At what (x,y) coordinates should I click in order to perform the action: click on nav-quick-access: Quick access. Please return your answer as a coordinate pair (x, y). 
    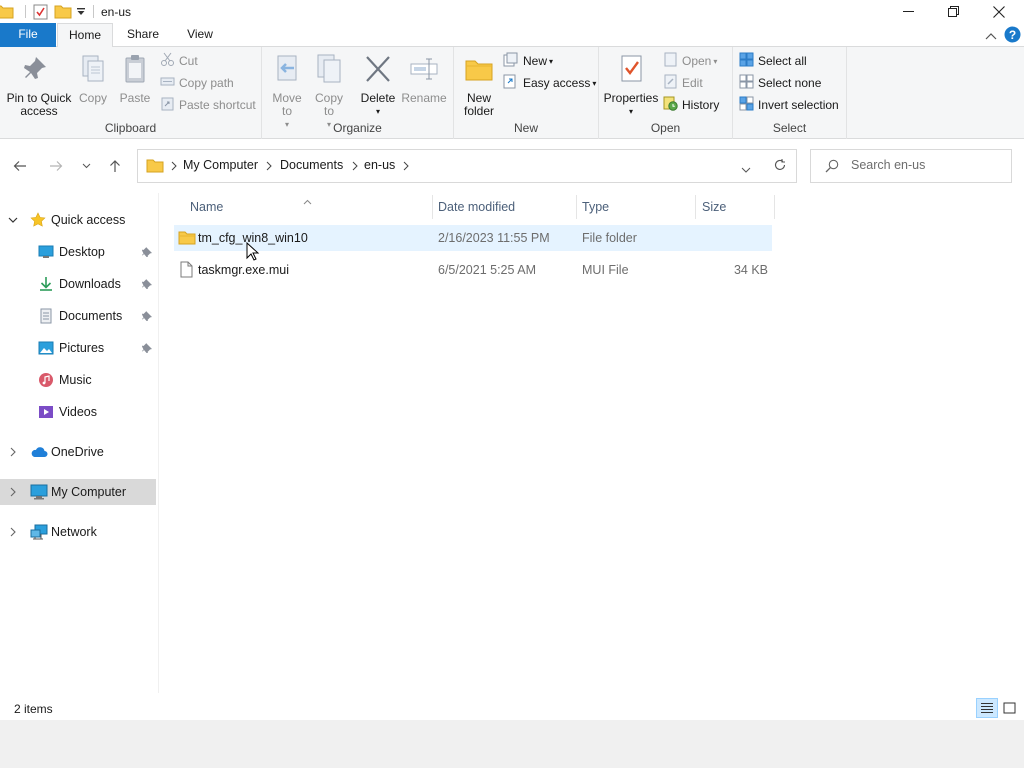
    Looking at the image, I should click on (78, 220).